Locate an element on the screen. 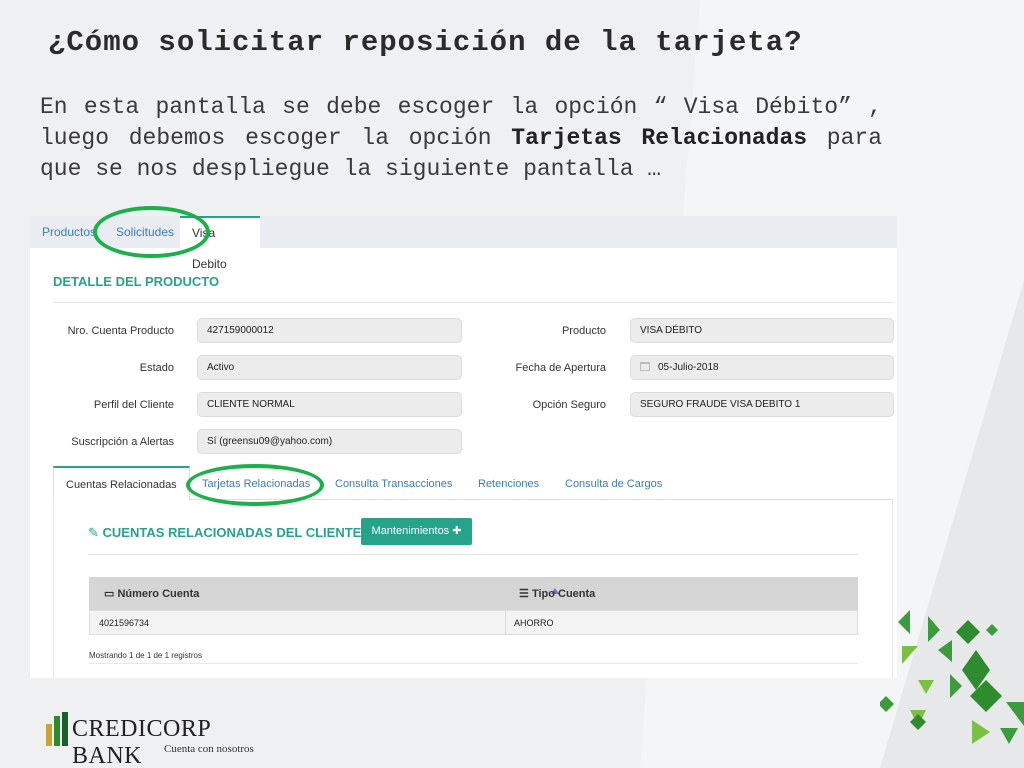 This screenshot has width=1024, height=768. nro-cuenta-field: 427159000012 is located at coordinates (329, 330).